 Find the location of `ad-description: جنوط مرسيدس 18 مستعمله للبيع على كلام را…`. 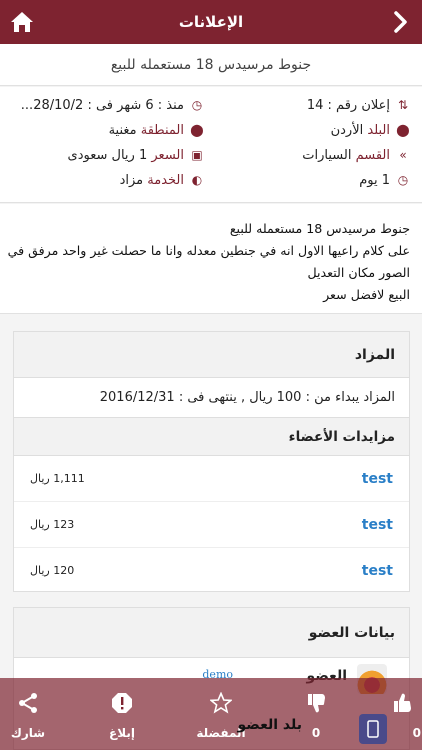

ad-description: جنوط مرسيدس 18 مستعمله للبيع على كلام را… is located at coordinates (211, 259).